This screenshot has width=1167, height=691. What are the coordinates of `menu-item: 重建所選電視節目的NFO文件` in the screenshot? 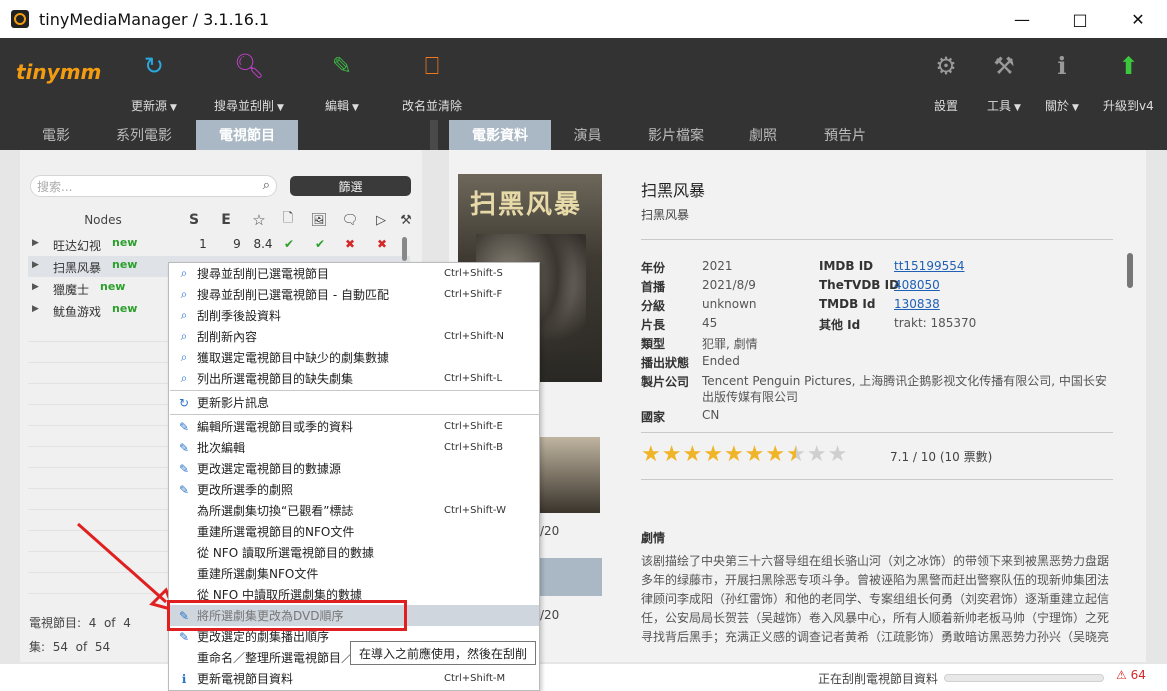 It's located at (354, 531).